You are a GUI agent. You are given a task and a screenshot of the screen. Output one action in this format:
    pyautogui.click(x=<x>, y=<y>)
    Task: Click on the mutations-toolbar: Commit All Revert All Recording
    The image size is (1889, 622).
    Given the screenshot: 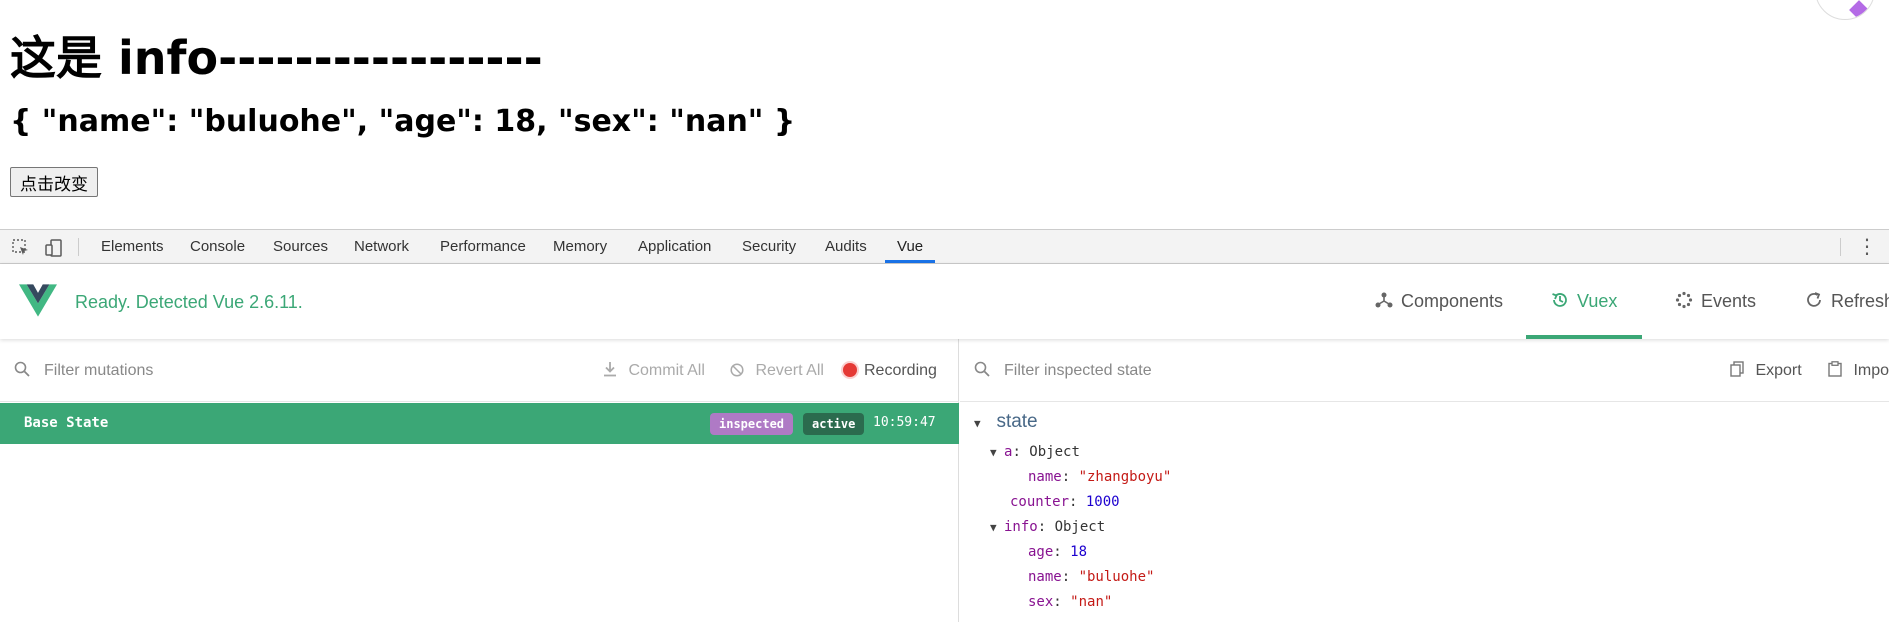 What is the action you would take?
    pyautogui.click(x=479, y=370)
    